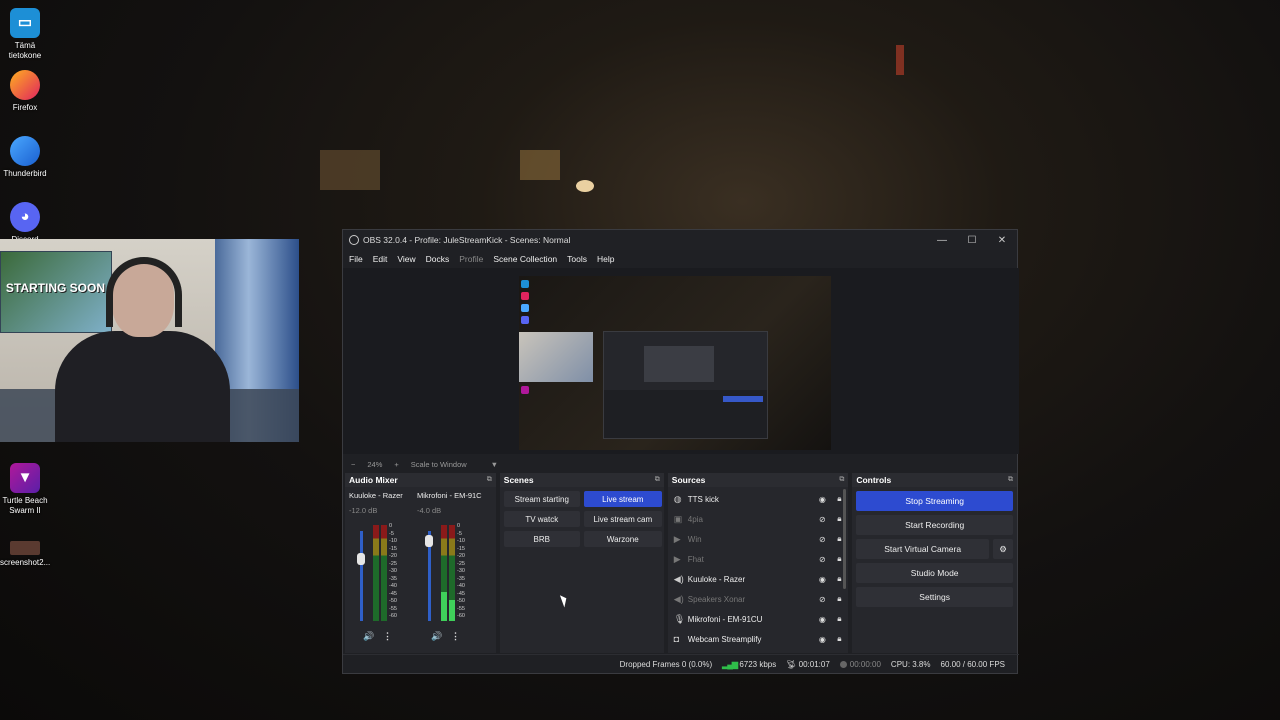  I want to click on source-row: ◘ Webcam Streamplify ◉ 🔒︎, so click(758, 639).